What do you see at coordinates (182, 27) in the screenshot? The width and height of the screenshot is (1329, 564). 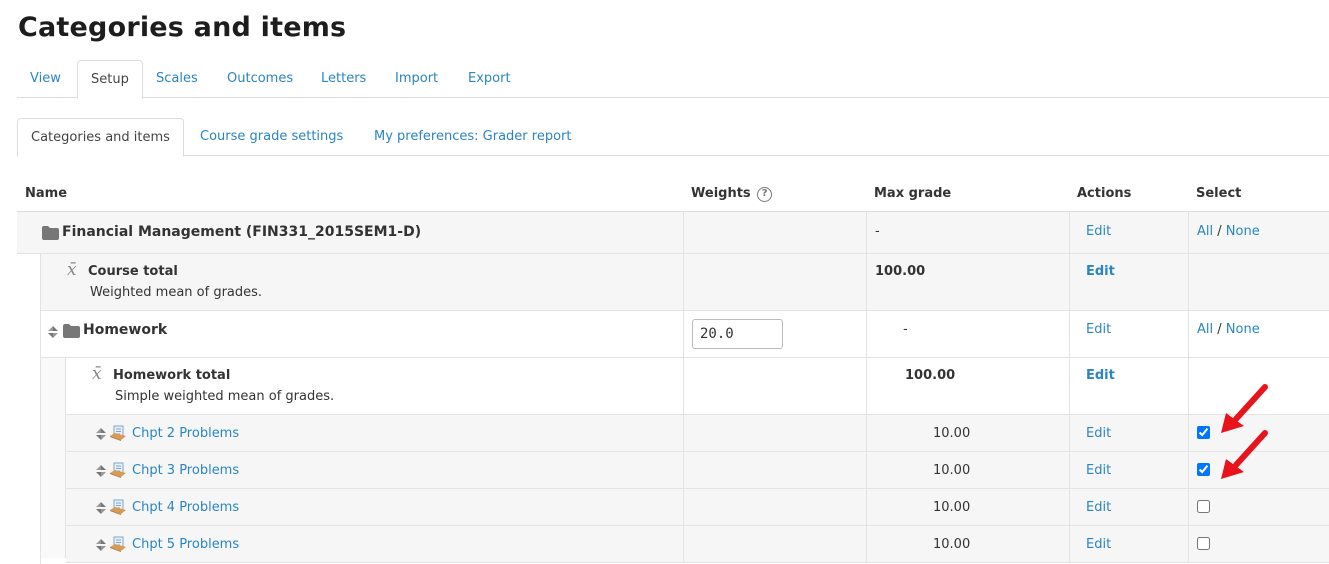 I see `page-title: Categories and items` at bounding box center [182, 27].